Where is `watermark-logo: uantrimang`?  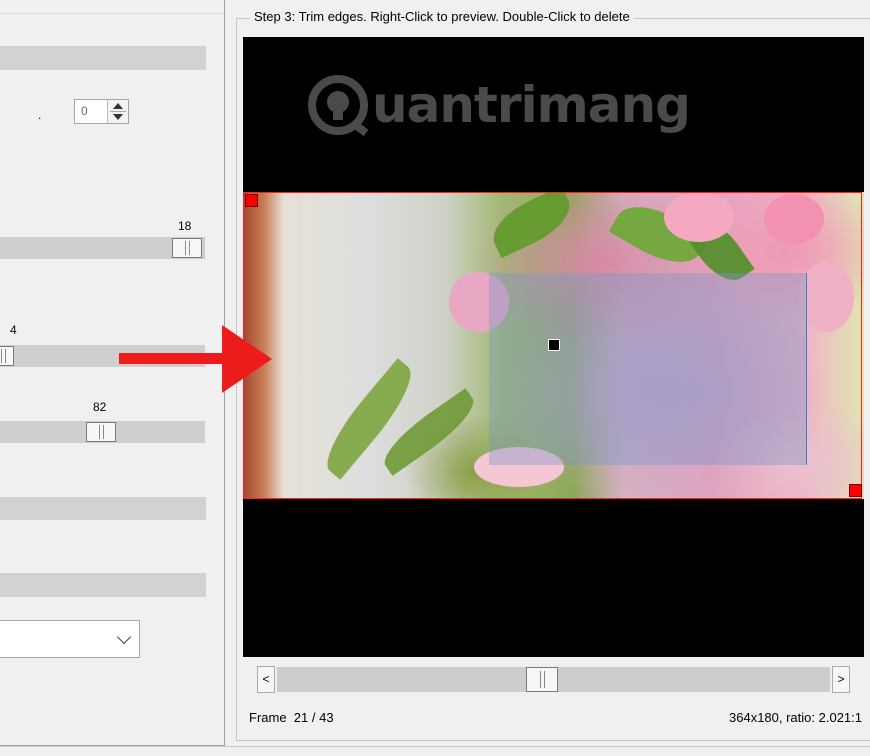
watermark-logo: uantrimang is located at coordinates (498, 105).